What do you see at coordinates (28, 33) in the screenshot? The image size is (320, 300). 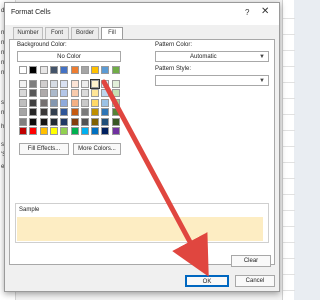 I see `tab-number: Number` at bounding box center [28, 33].